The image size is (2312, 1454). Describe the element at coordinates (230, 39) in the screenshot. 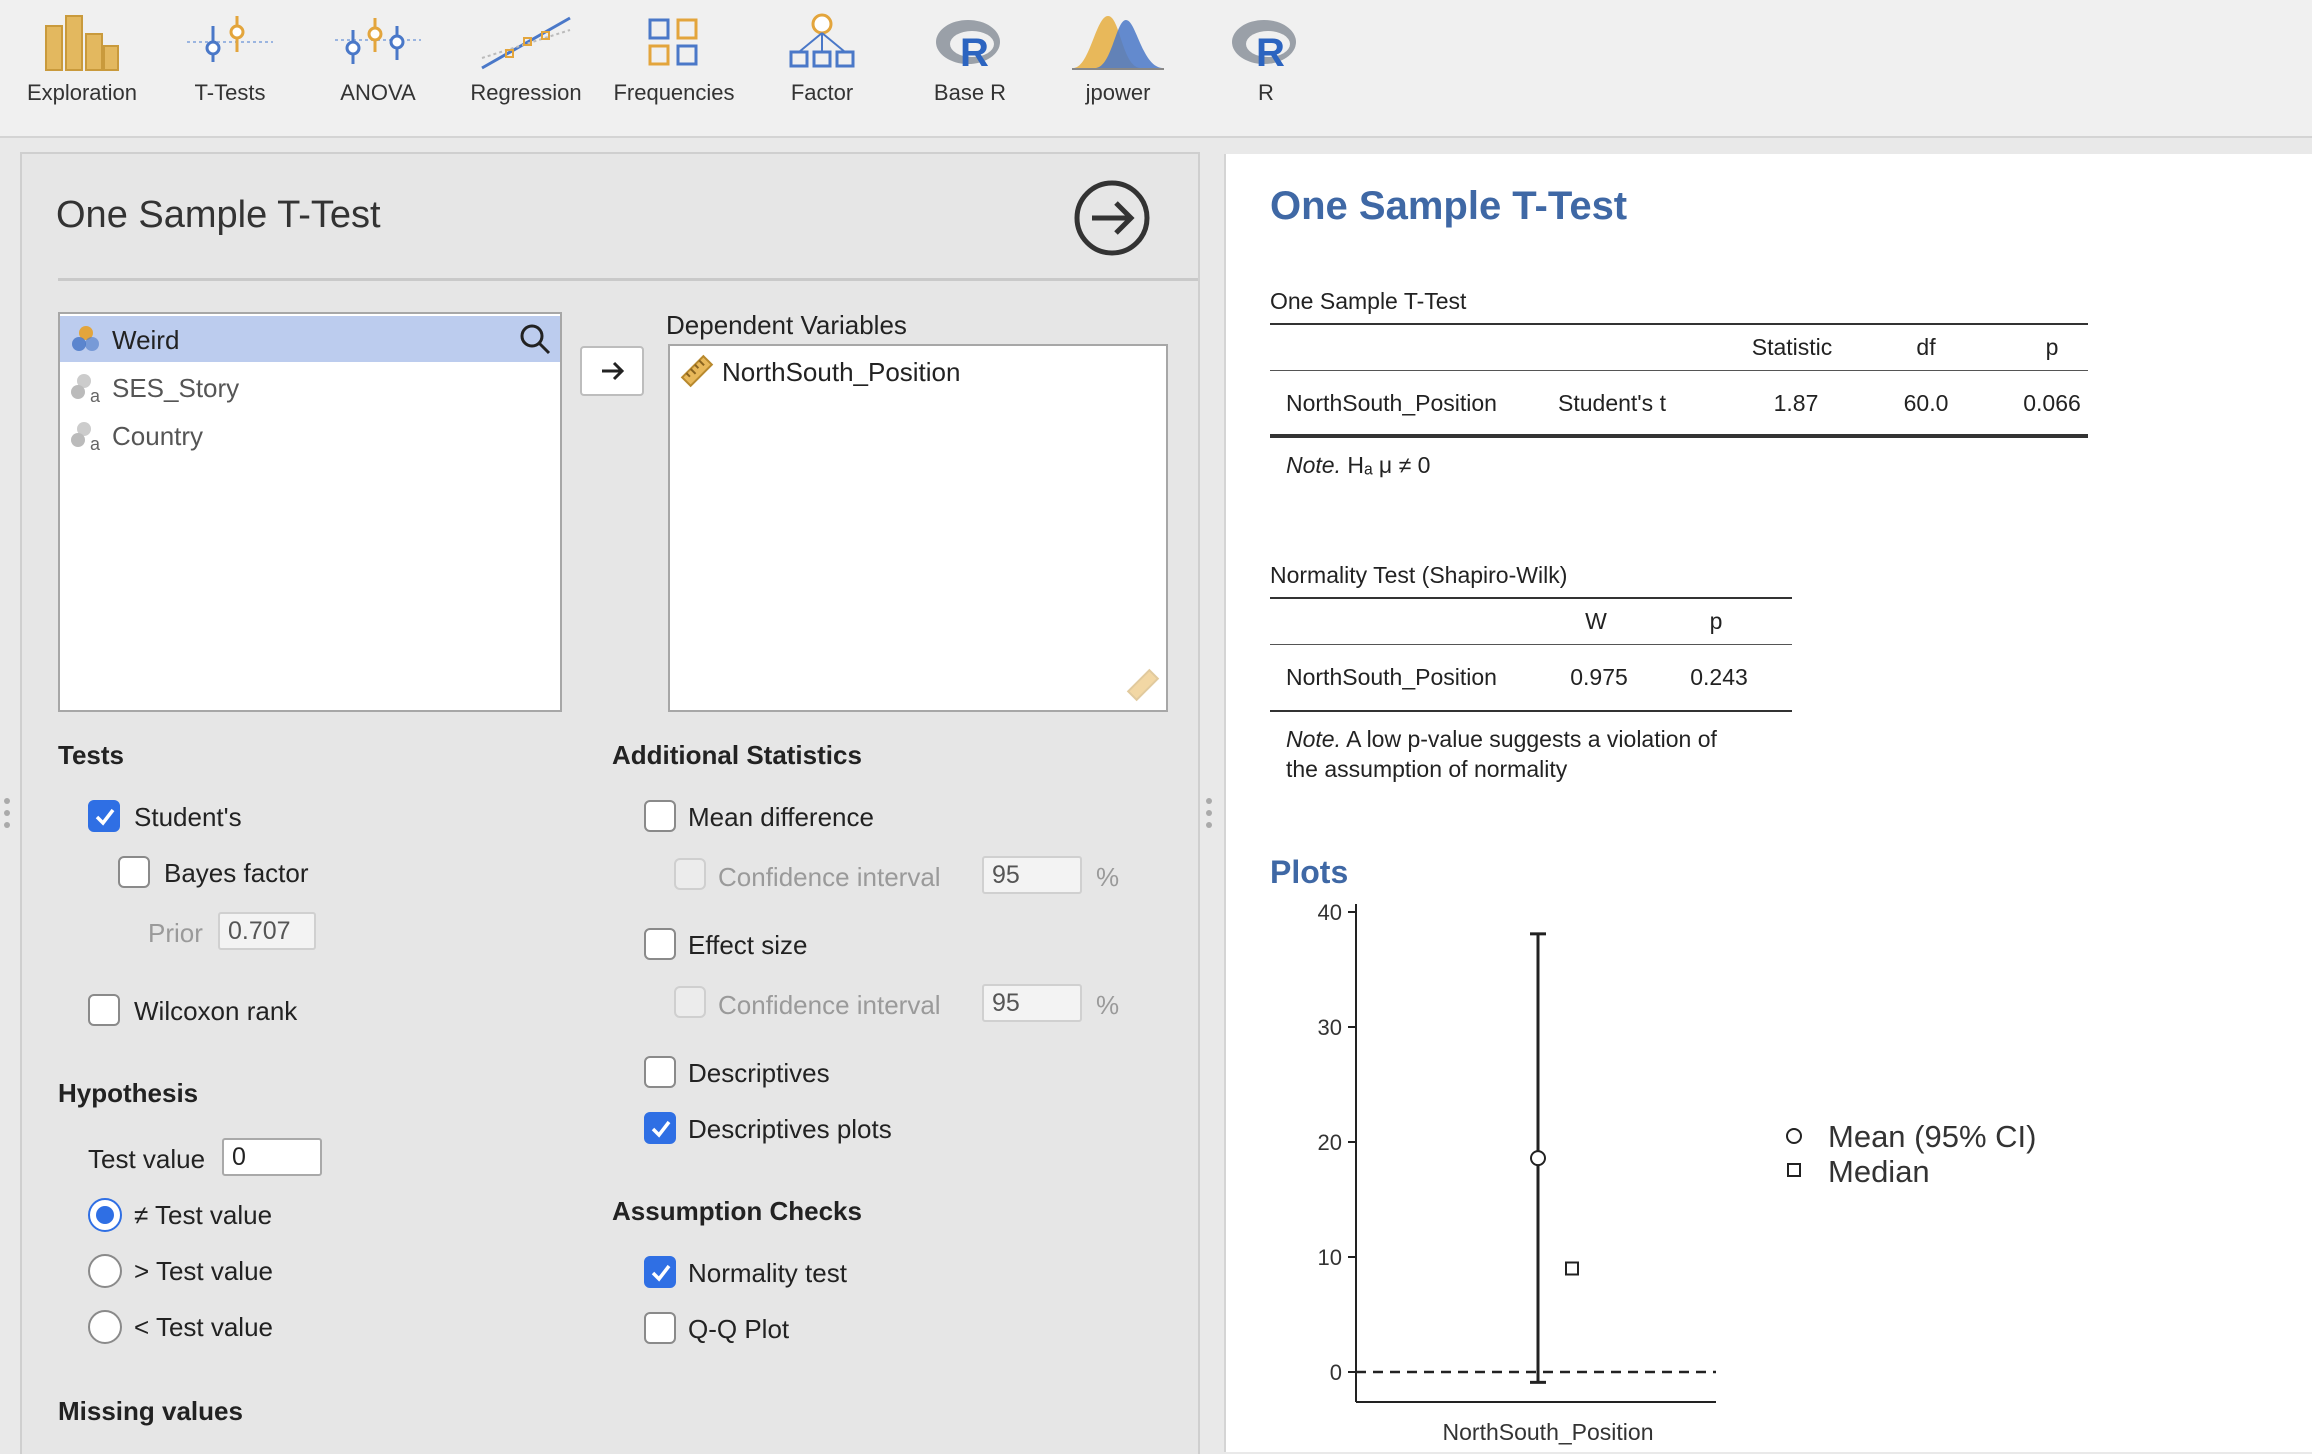

I see `t-tests-icon` at that location.